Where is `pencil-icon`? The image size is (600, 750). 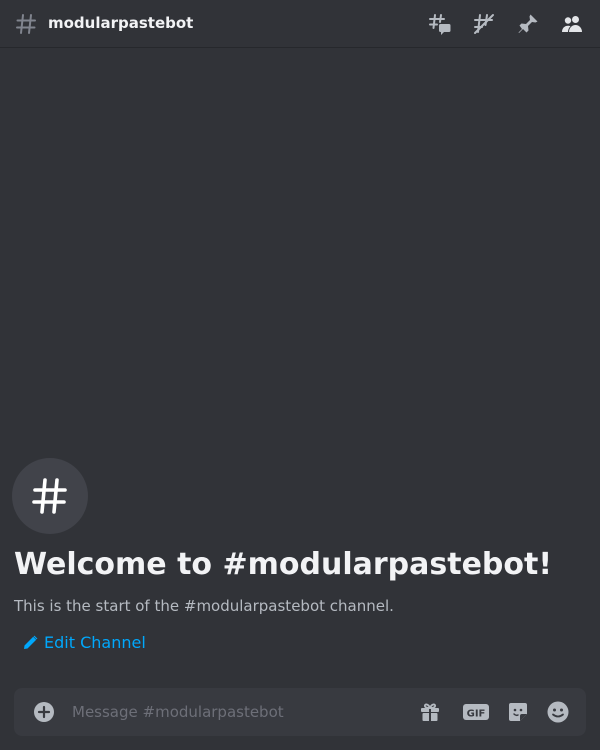
pencil-icon is located at coordinates (31, 642).